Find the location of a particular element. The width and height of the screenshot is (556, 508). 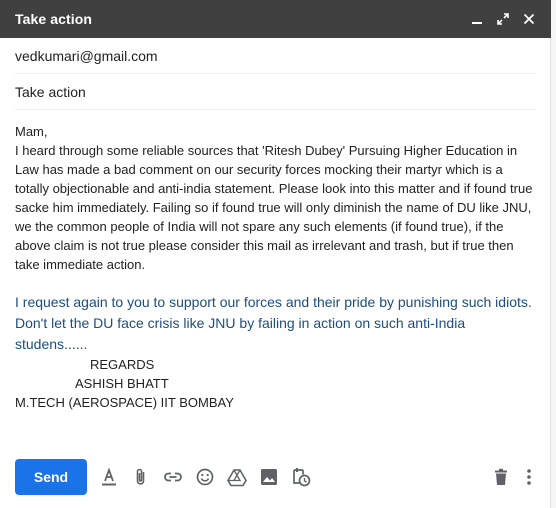

link-icon is located at coordinates (173, 477).